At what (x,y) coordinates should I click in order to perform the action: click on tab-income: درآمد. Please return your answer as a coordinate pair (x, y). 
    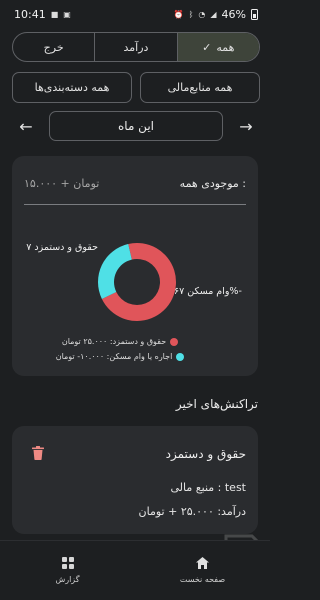
    Looking at the image, I should click on (135, 47).